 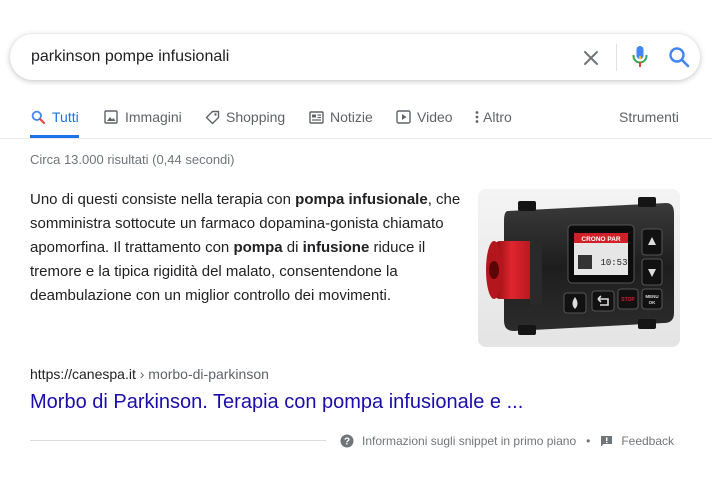 I want to click on tab-notizie: Notizie, so click(x=340, y=122).